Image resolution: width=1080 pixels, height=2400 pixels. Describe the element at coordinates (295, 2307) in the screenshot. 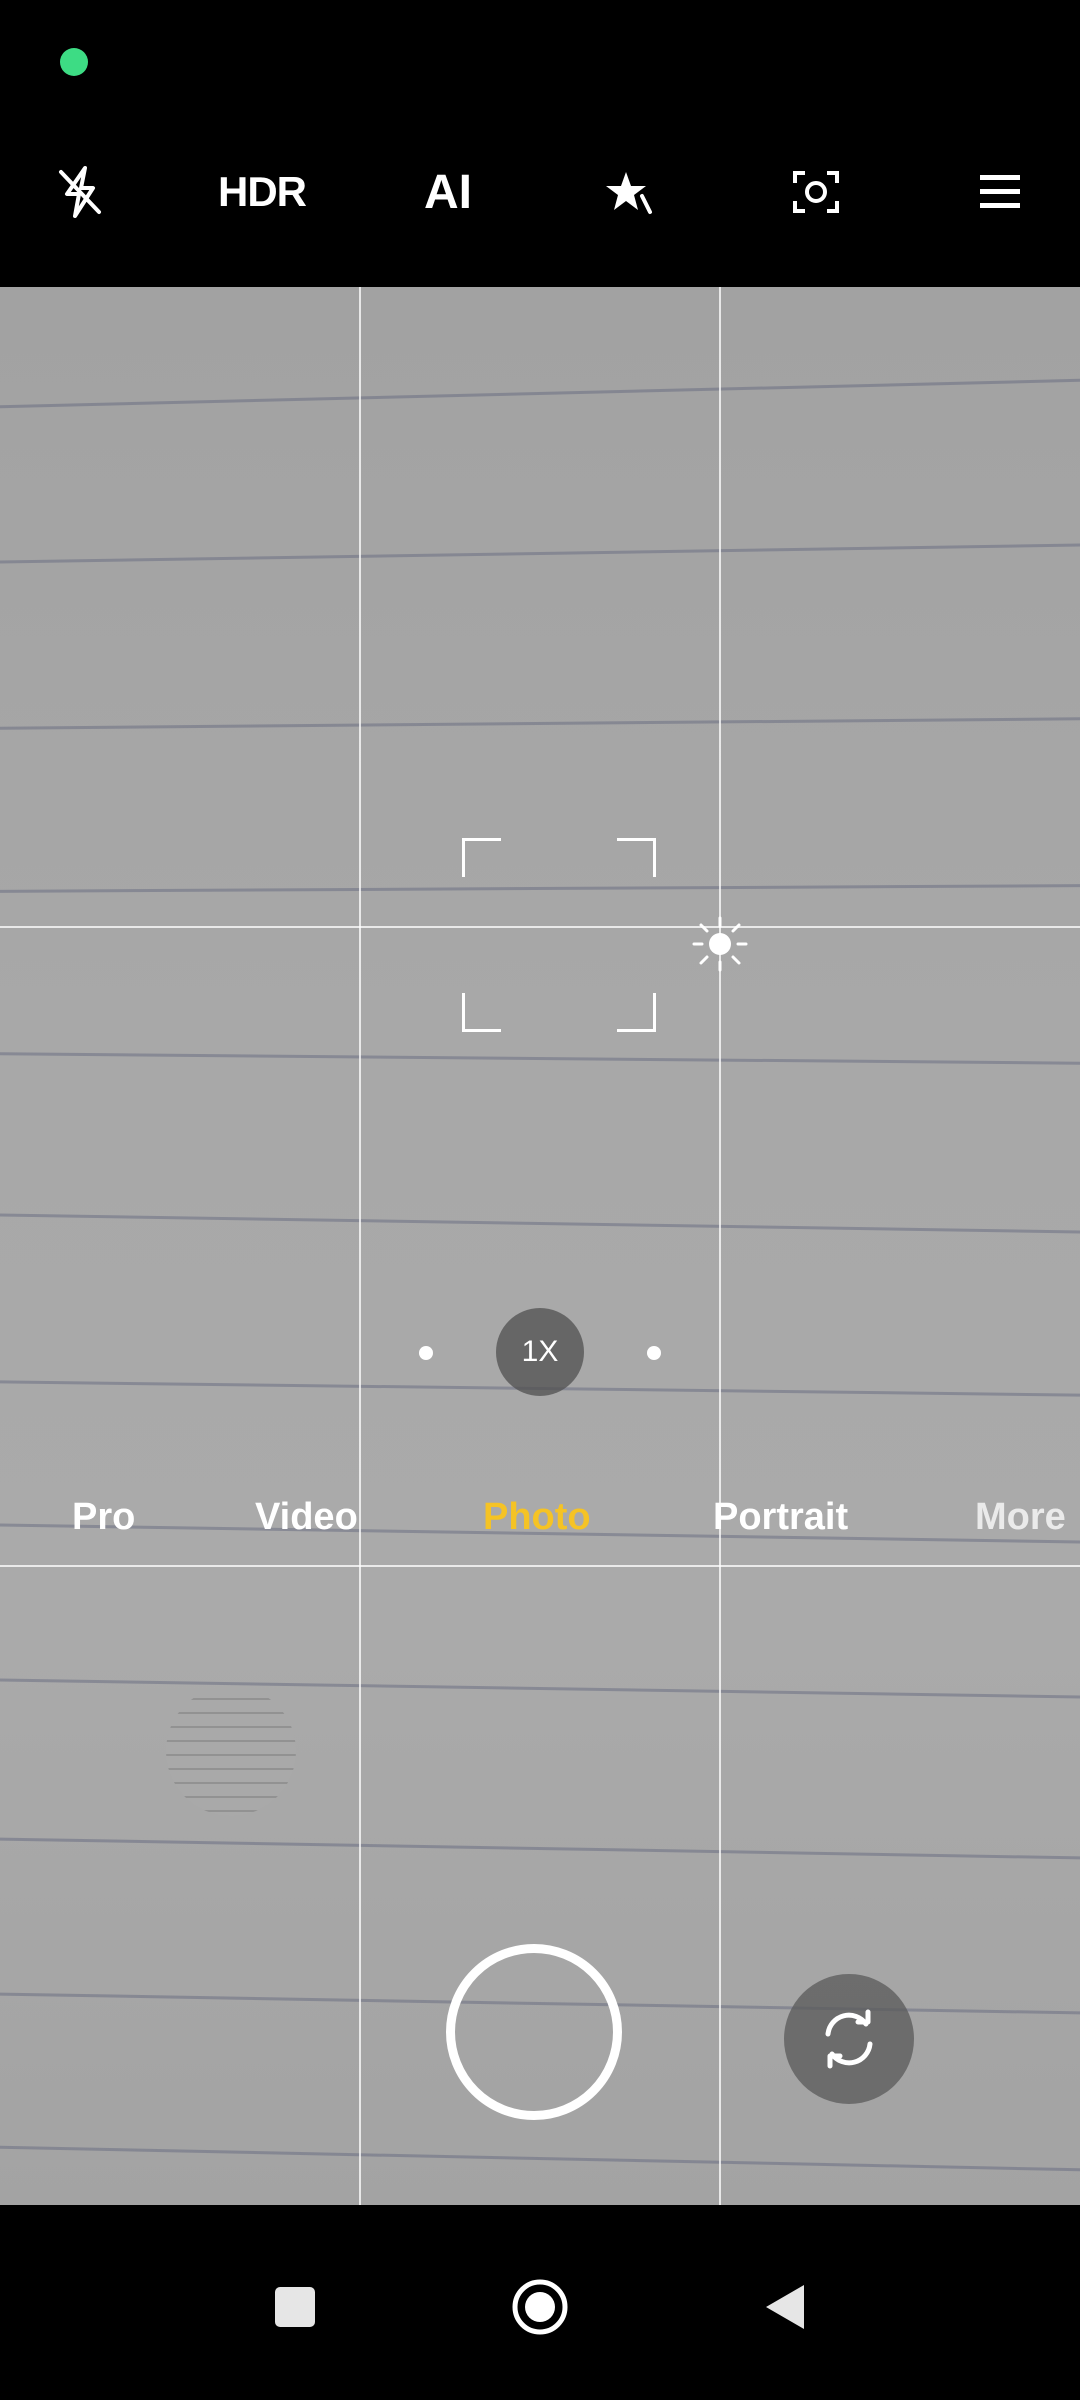

I see `recents-square-icon` at that location.